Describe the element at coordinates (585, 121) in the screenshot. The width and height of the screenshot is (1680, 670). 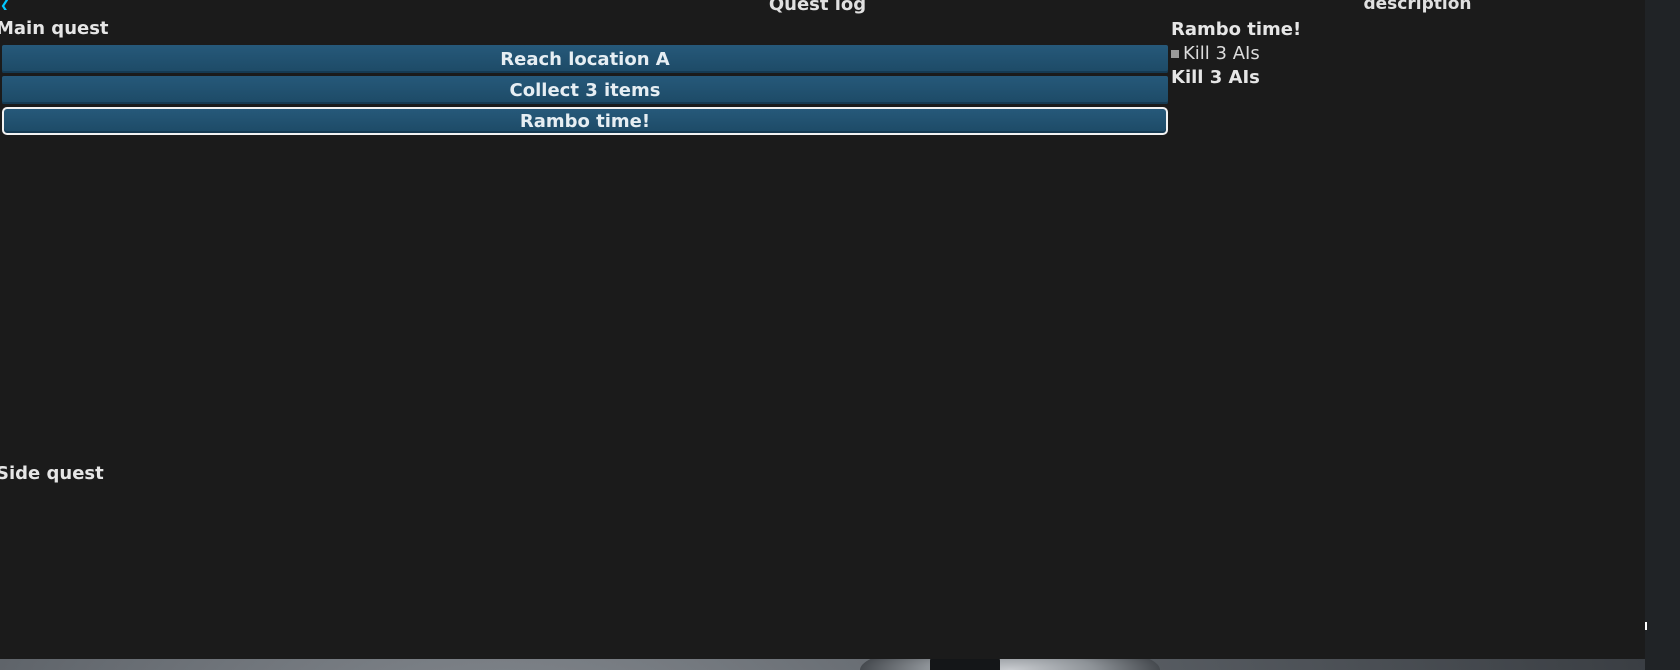
I see `quest-button-rambo-time: Rambo time!` at that location.